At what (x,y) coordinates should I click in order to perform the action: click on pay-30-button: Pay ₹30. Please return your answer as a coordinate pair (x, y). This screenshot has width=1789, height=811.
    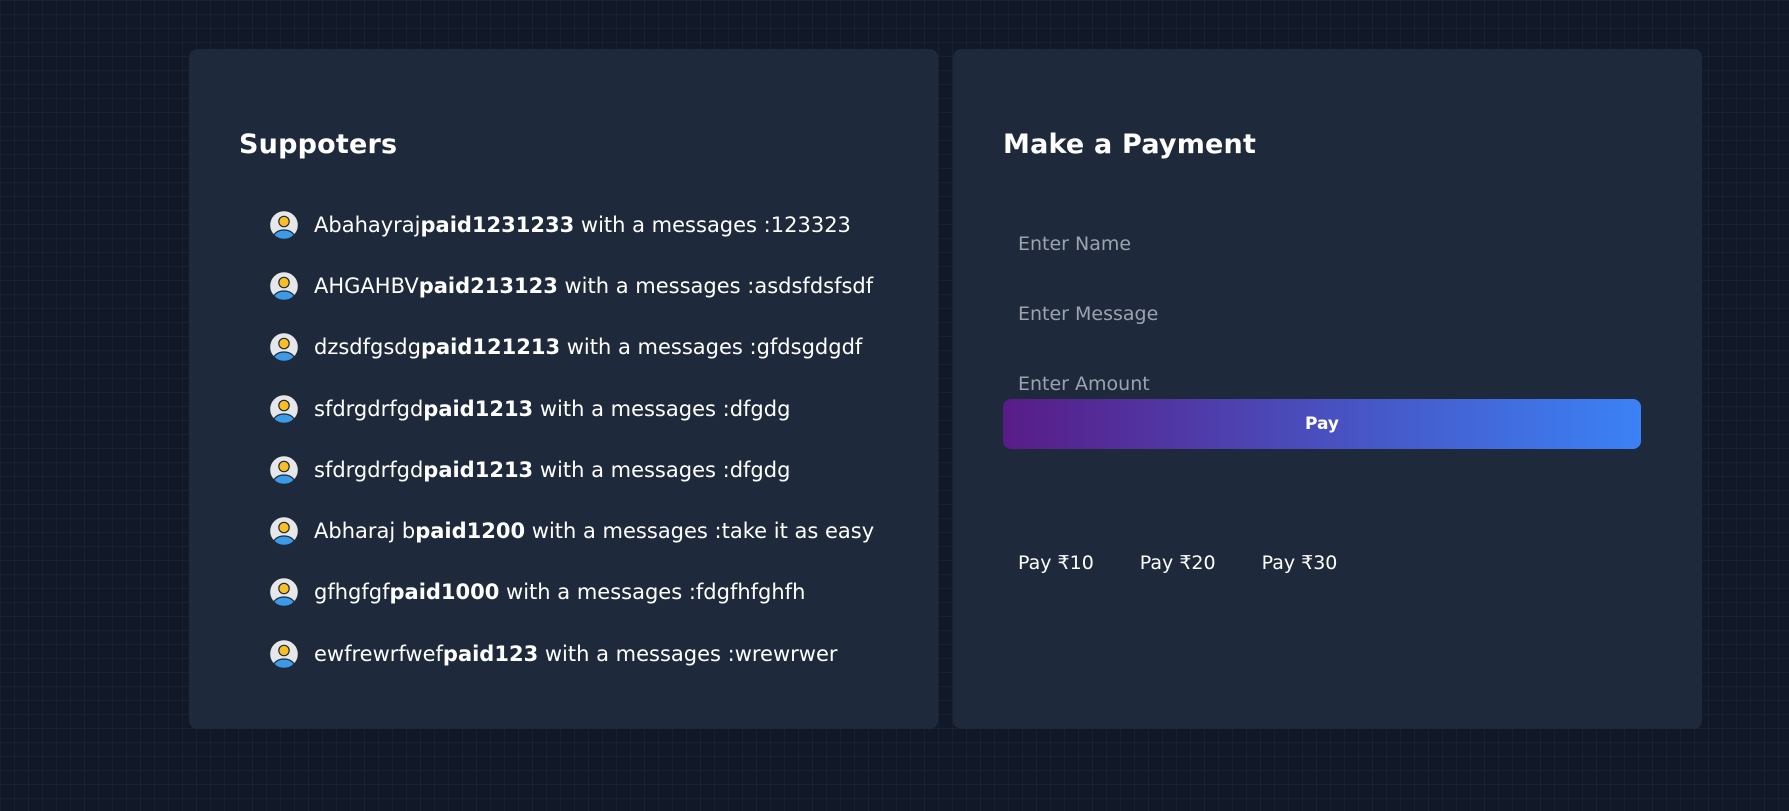
    Looking at the image, I should click on (1300, 563).